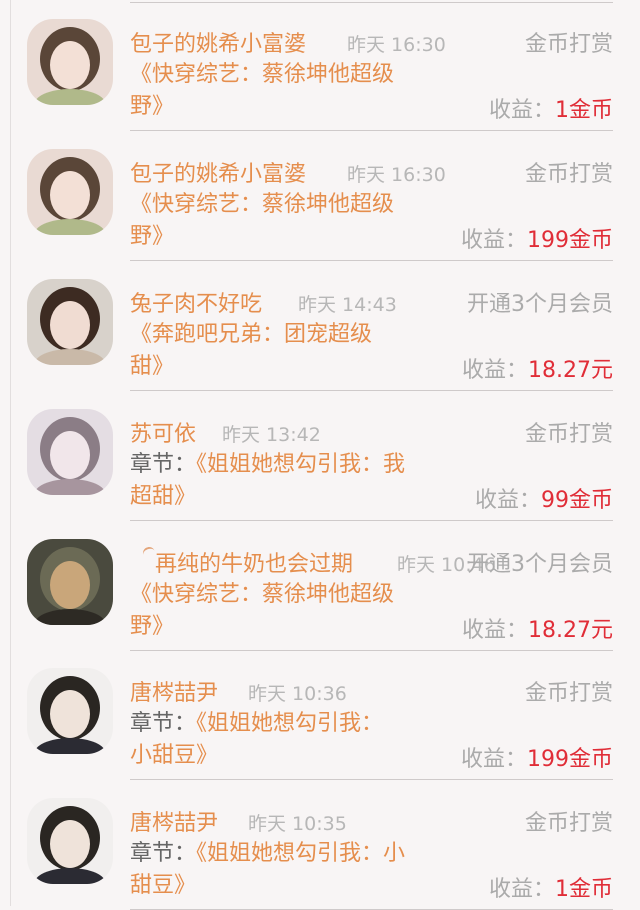 The image size is (640, 910). Describe the element at coordinates (300, 351) in the screenshot. I see `book-title: 《奔跑吧兄弟：团宠超级 甜》` at that location.